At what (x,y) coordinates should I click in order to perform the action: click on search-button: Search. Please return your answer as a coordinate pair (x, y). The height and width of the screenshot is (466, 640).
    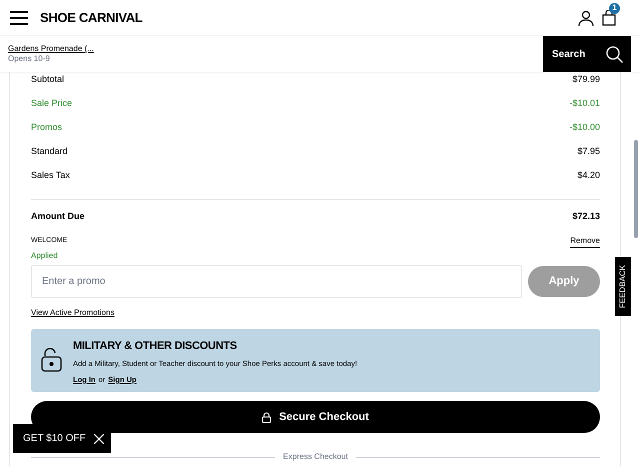
    Looking at the image, I should click on (587, 54).